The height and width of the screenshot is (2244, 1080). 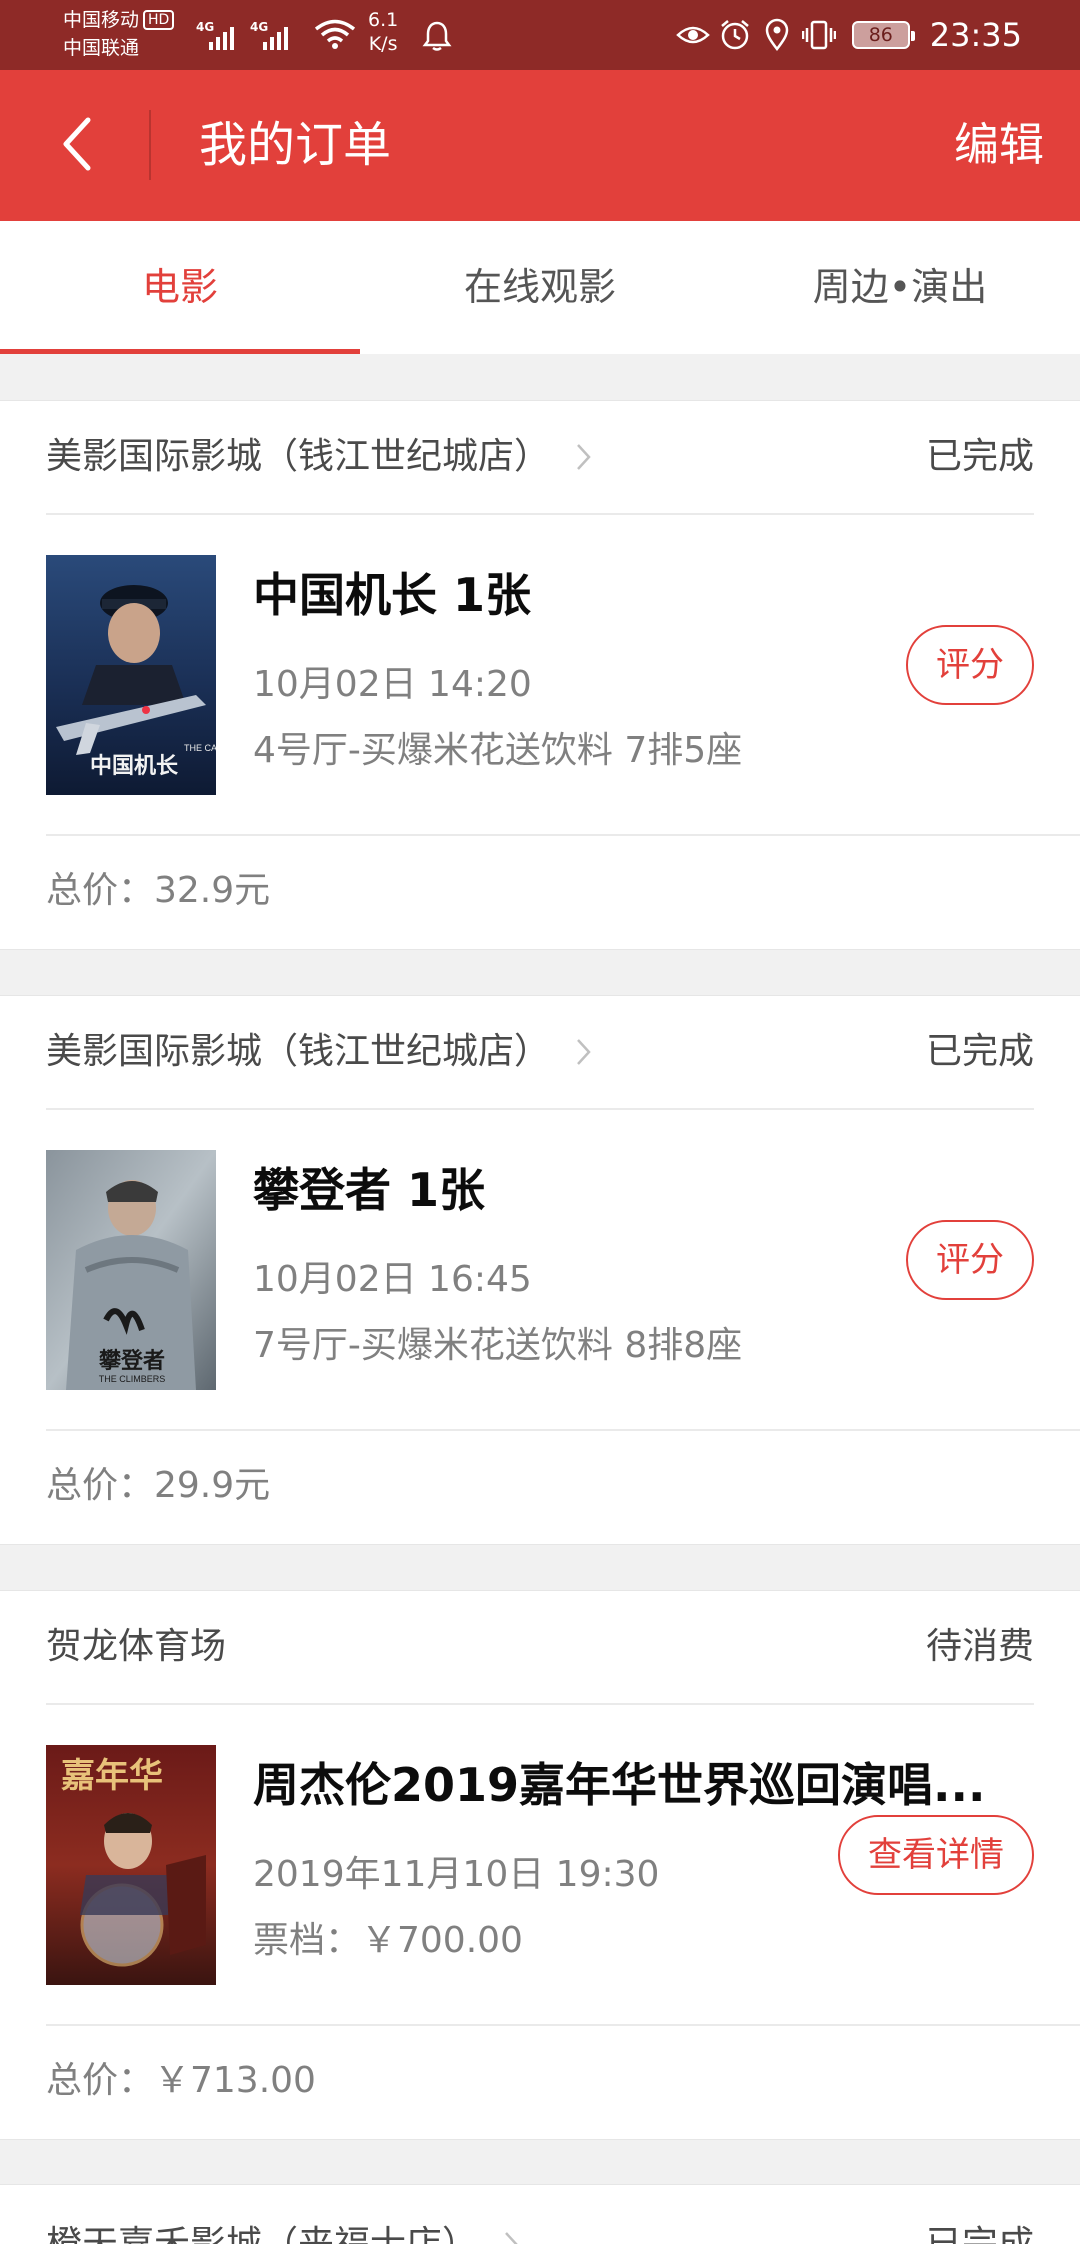 I want to click on cinema-link: 橙天嘉禾影城（来福士店）, so click(x=283, y=2230).